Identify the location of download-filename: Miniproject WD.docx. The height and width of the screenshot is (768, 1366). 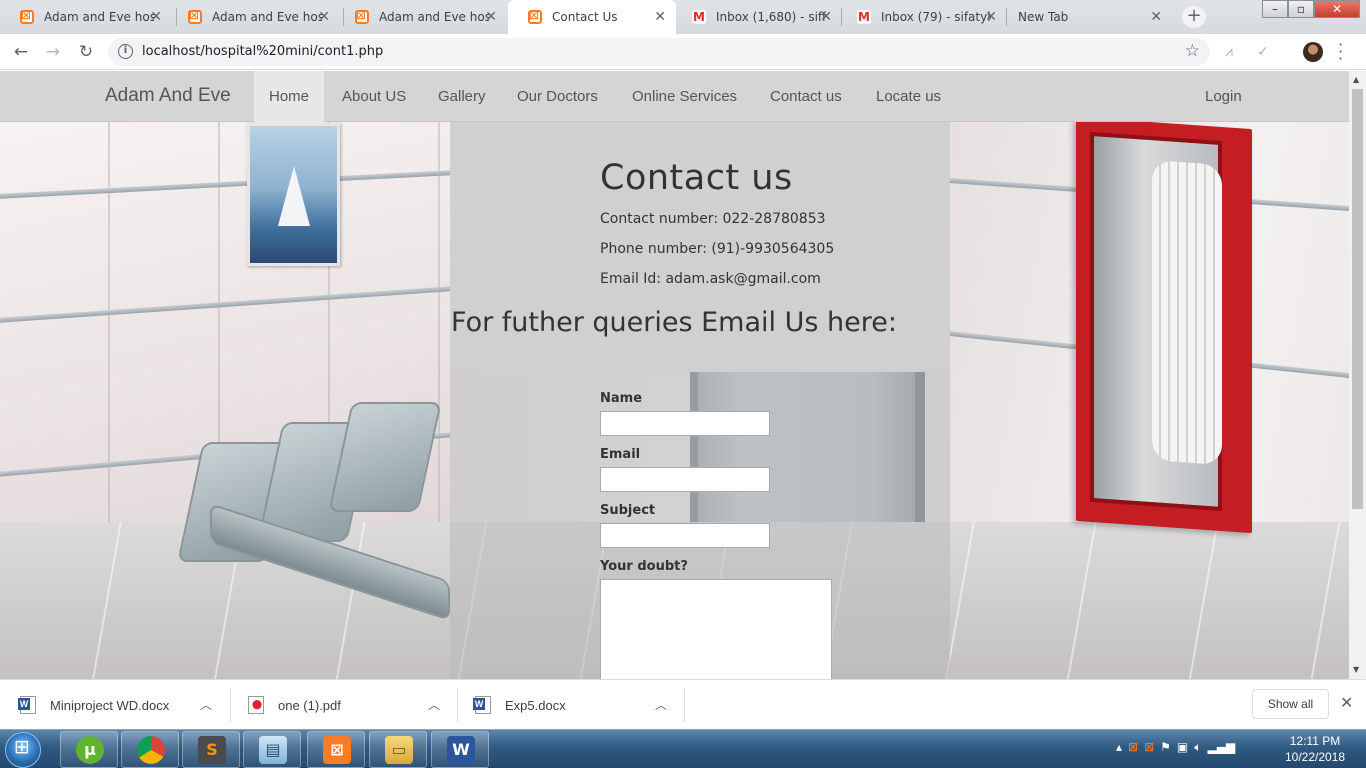
(110, 705).